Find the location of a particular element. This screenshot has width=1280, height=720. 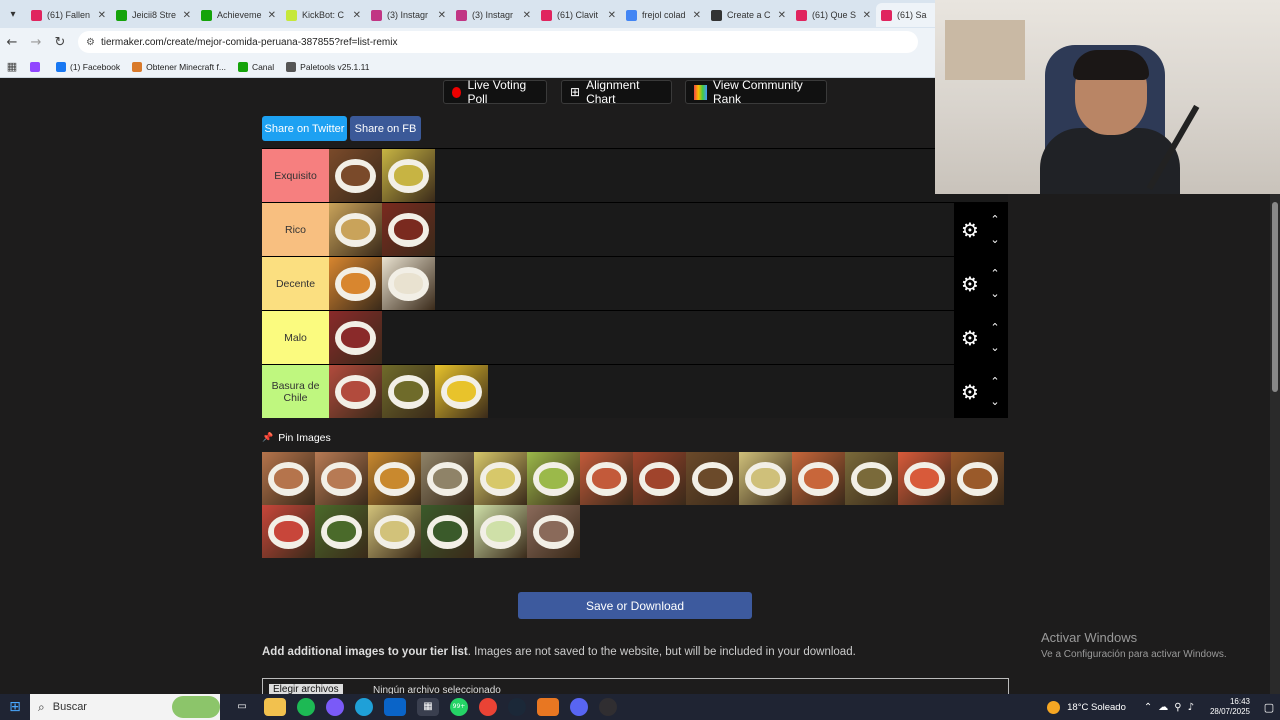

task-view-icon: ▭ is located at coordinates (242, 707).